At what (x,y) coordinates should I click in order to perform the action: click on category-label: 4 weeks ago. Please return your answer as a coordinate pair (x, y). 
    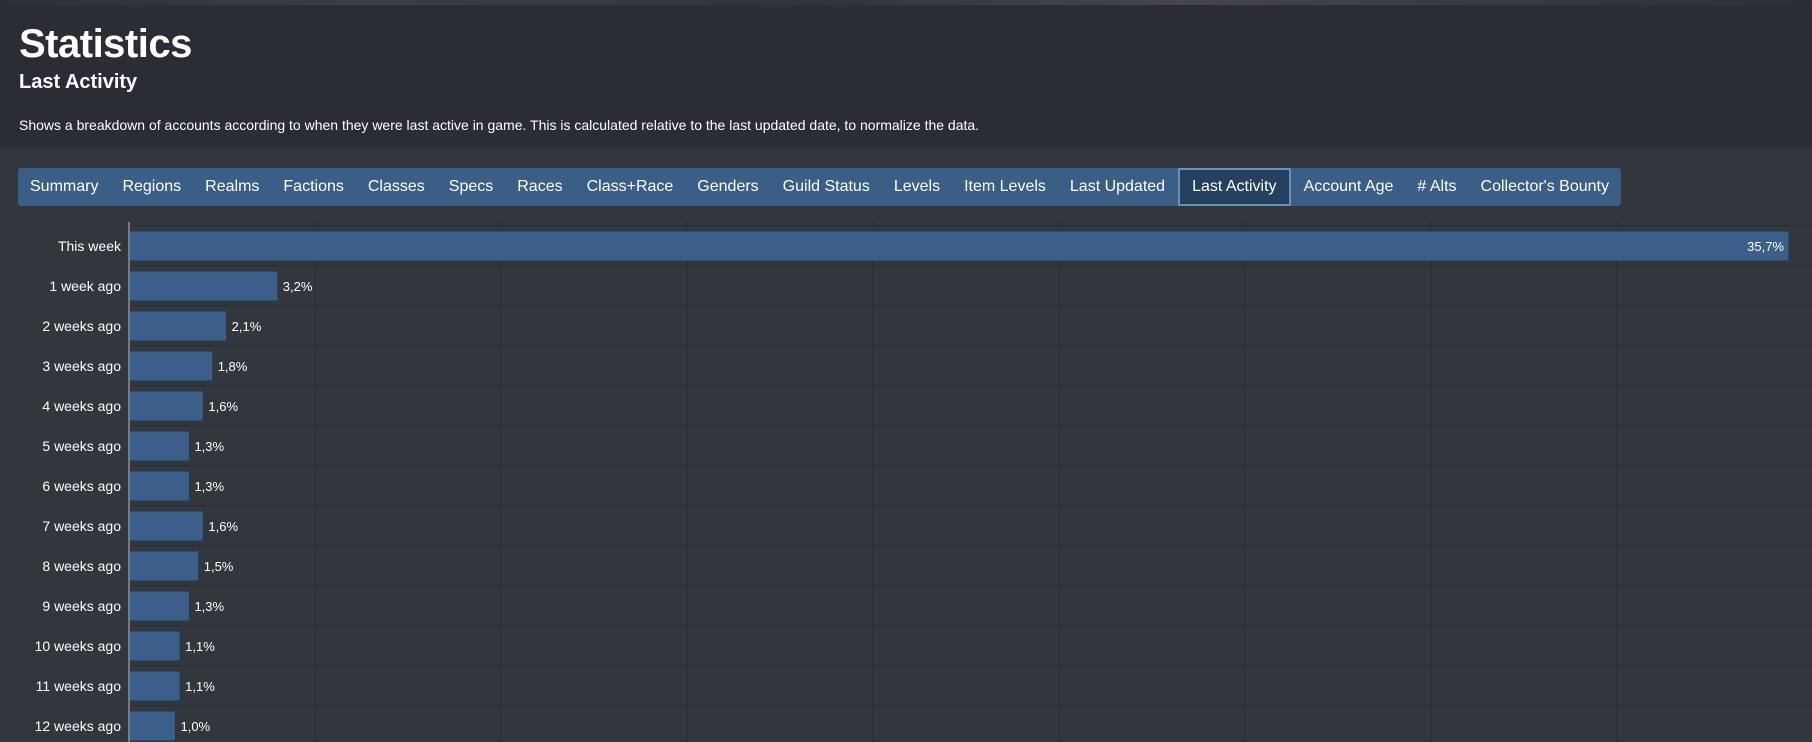
    Looking at the image, I should click on (81, 406).